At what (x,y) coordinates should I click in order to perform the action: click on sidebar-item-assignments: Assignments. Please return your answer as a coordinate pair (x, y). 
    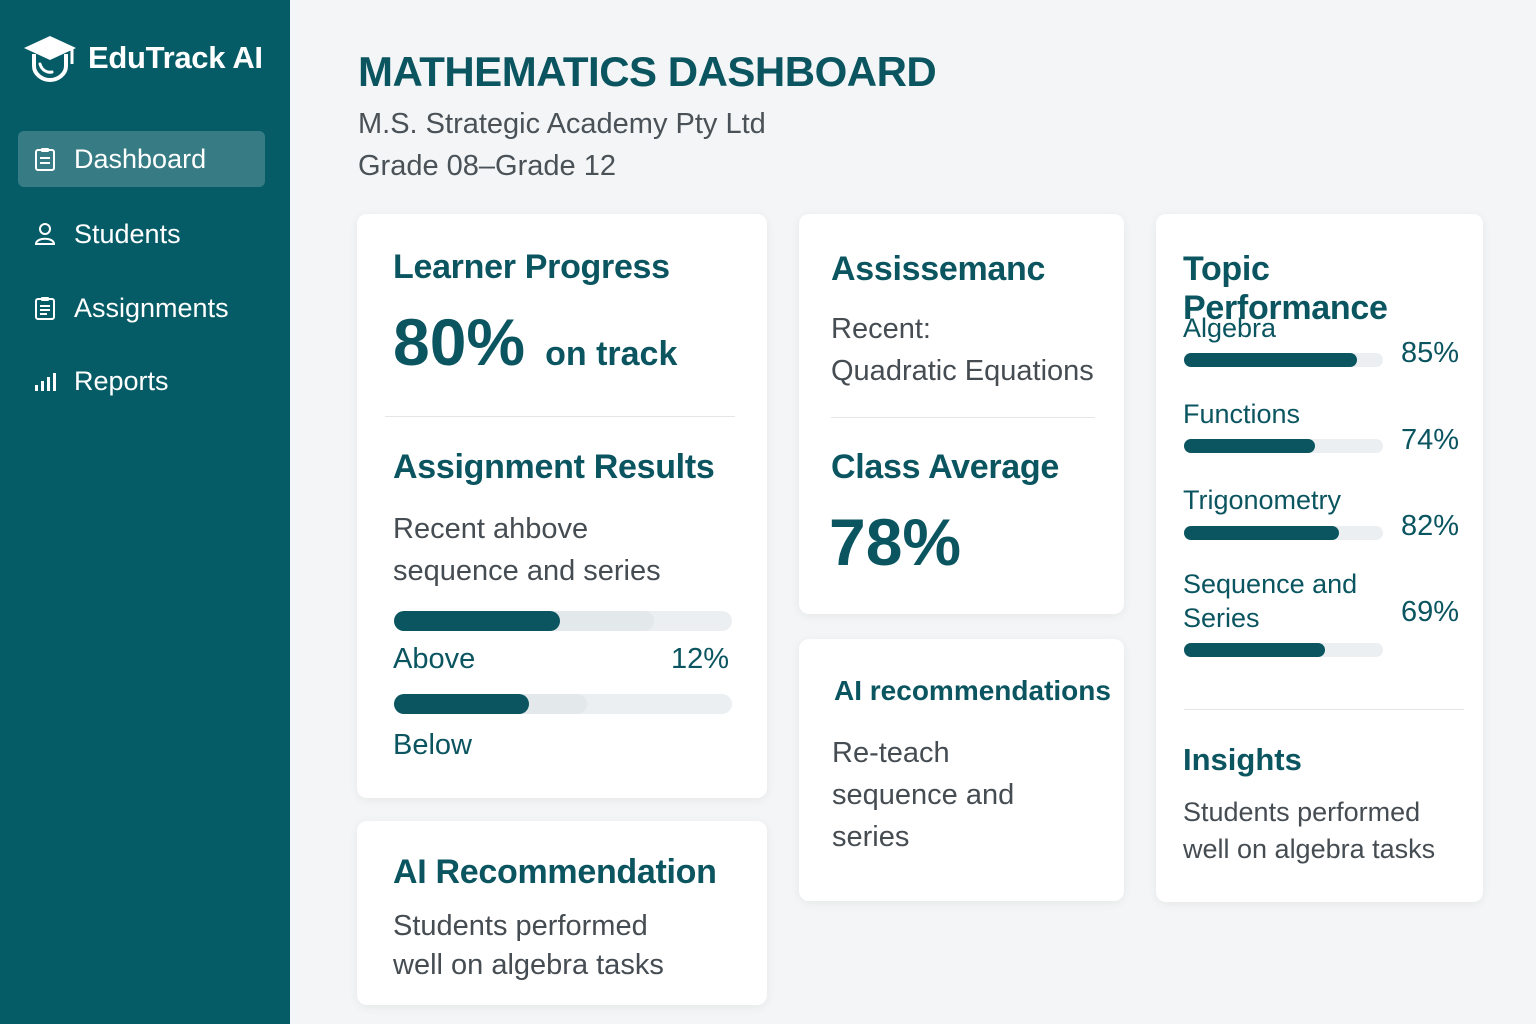
    Looking at the image, I should click on (141, 308).